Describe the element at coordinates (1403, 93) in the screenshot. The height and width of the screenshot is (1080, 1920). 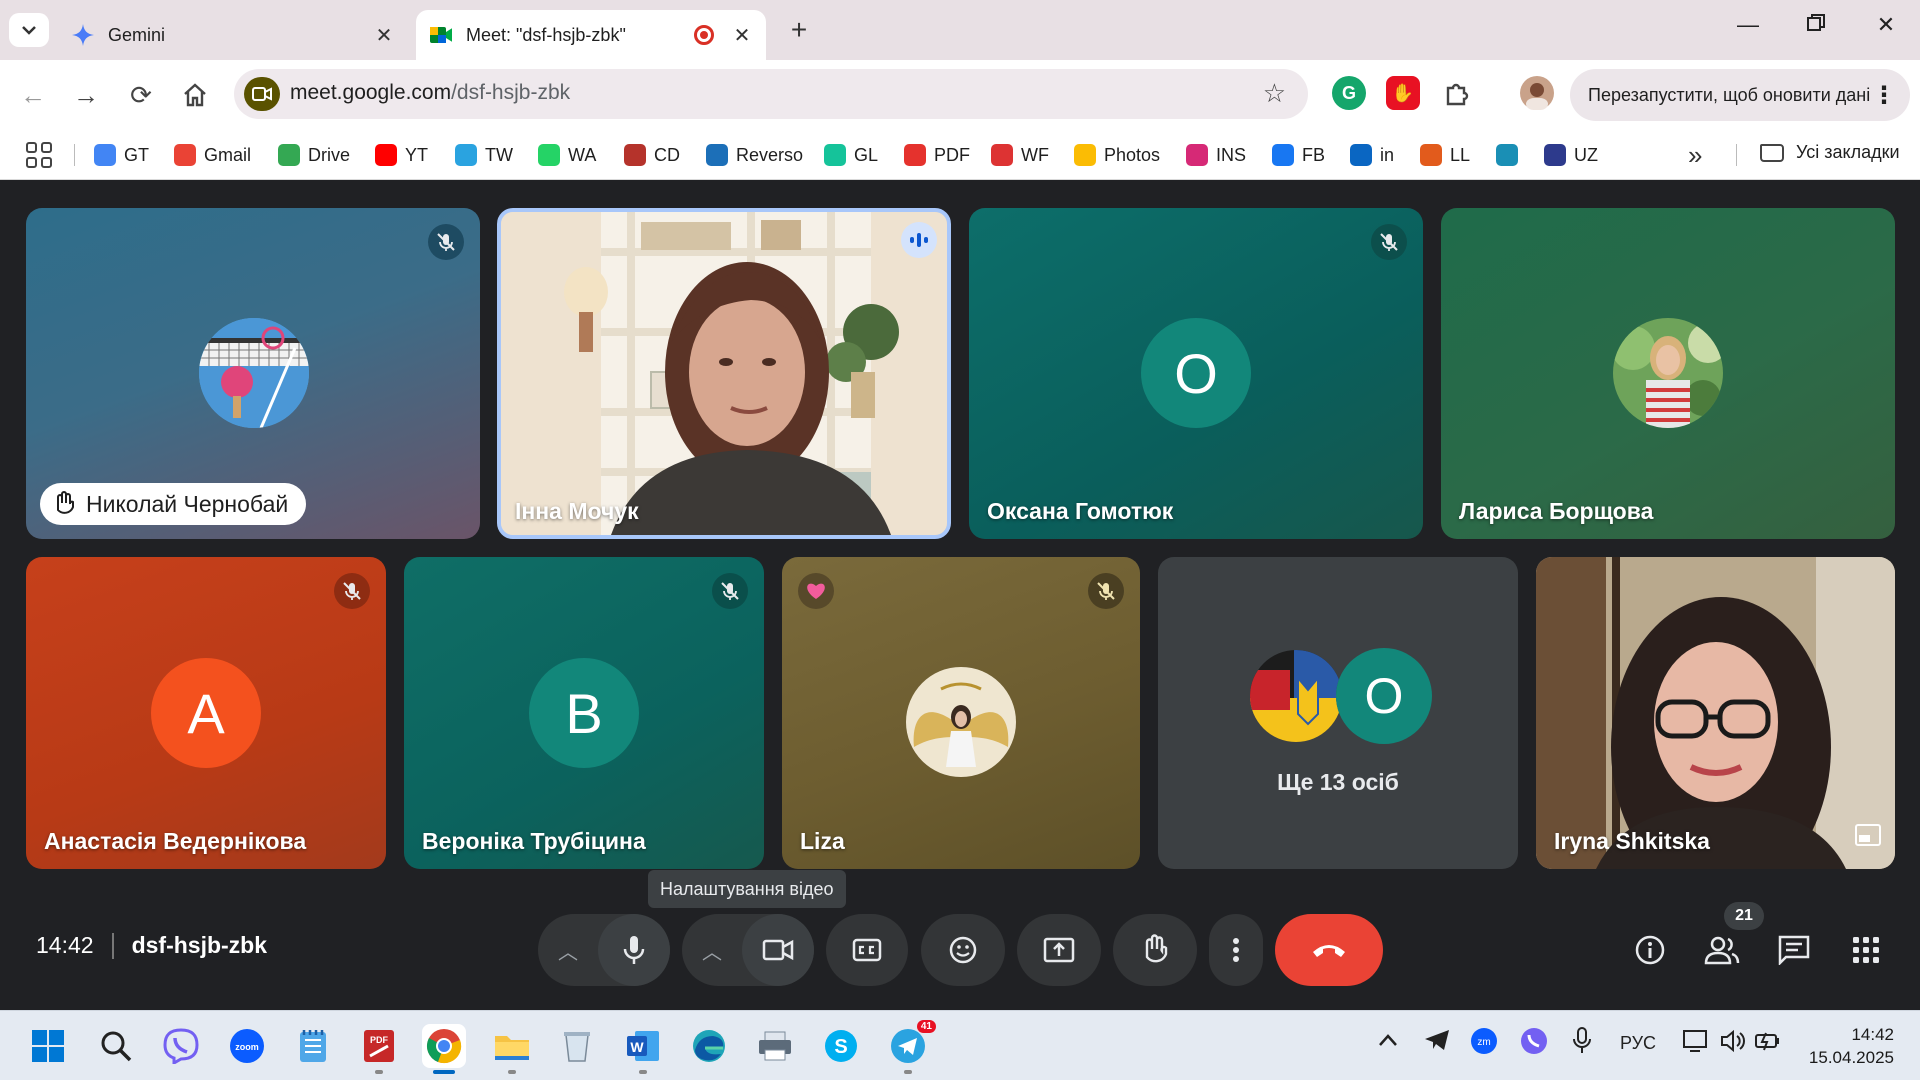
I see `adblock-extension-icon: ✋` at that location.